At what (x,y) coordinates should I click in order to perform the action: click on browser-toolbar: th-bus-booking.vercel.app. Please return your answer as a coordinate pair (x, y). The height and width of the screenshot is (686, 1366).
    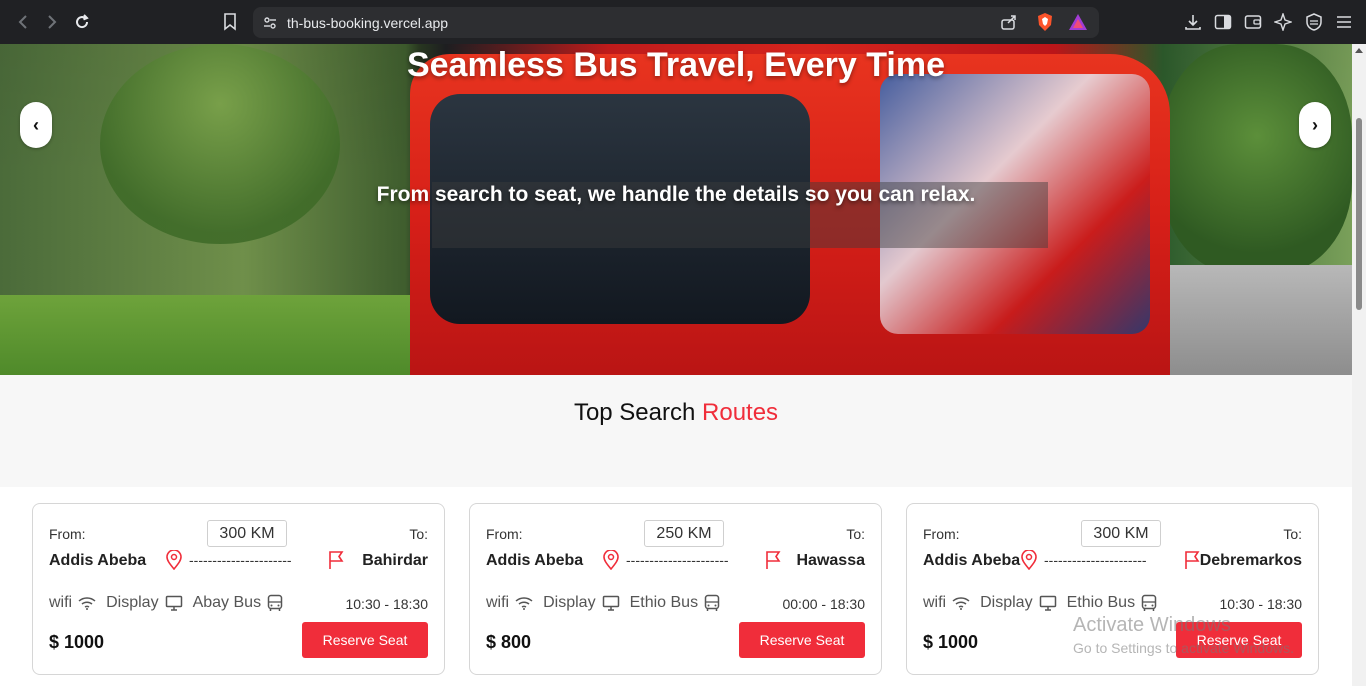
    Looking at the image, I should click on (683, 22).